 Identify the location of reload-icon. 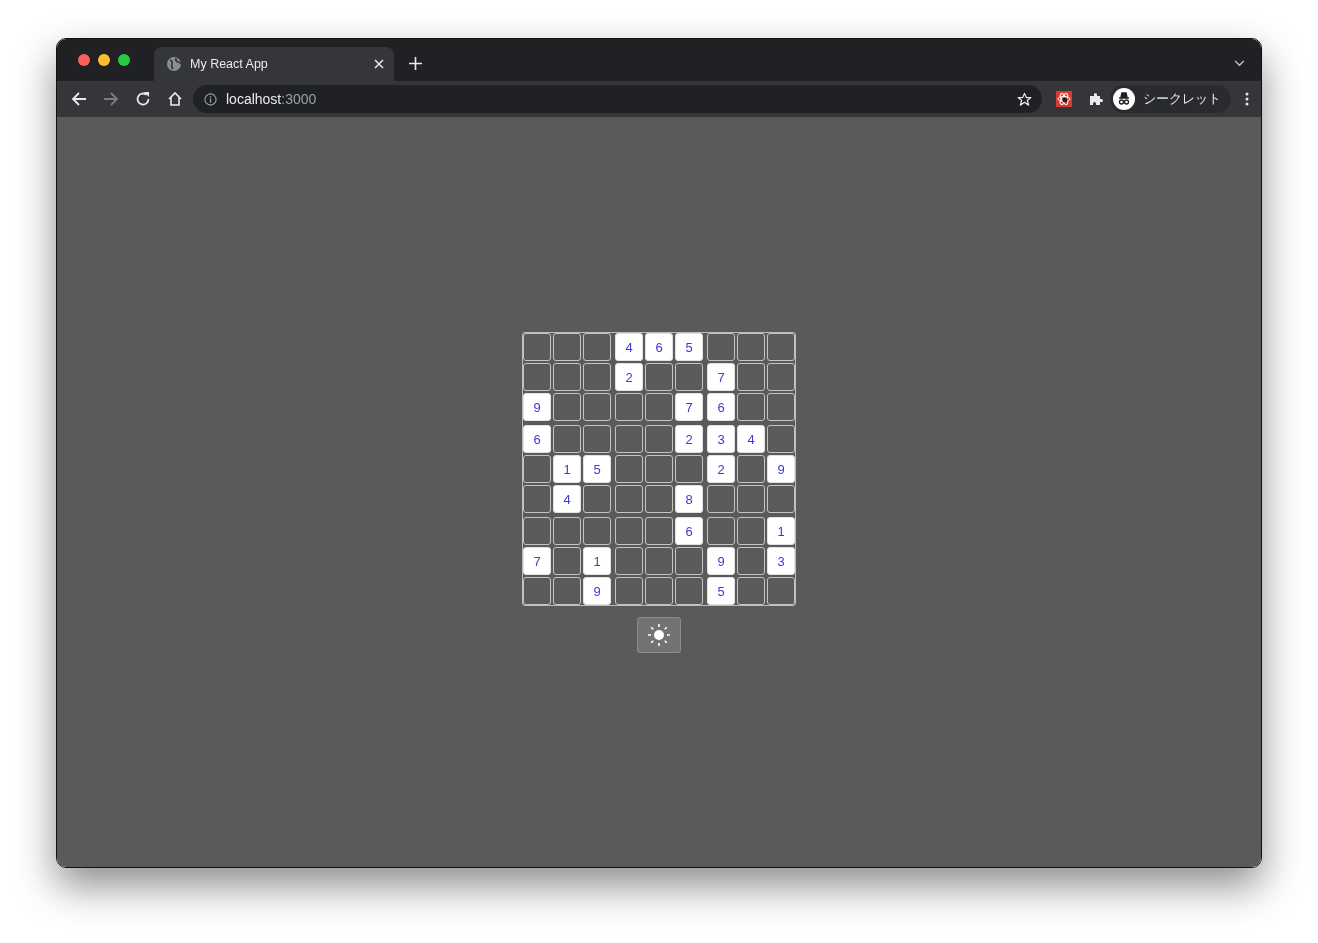
(143, 99).